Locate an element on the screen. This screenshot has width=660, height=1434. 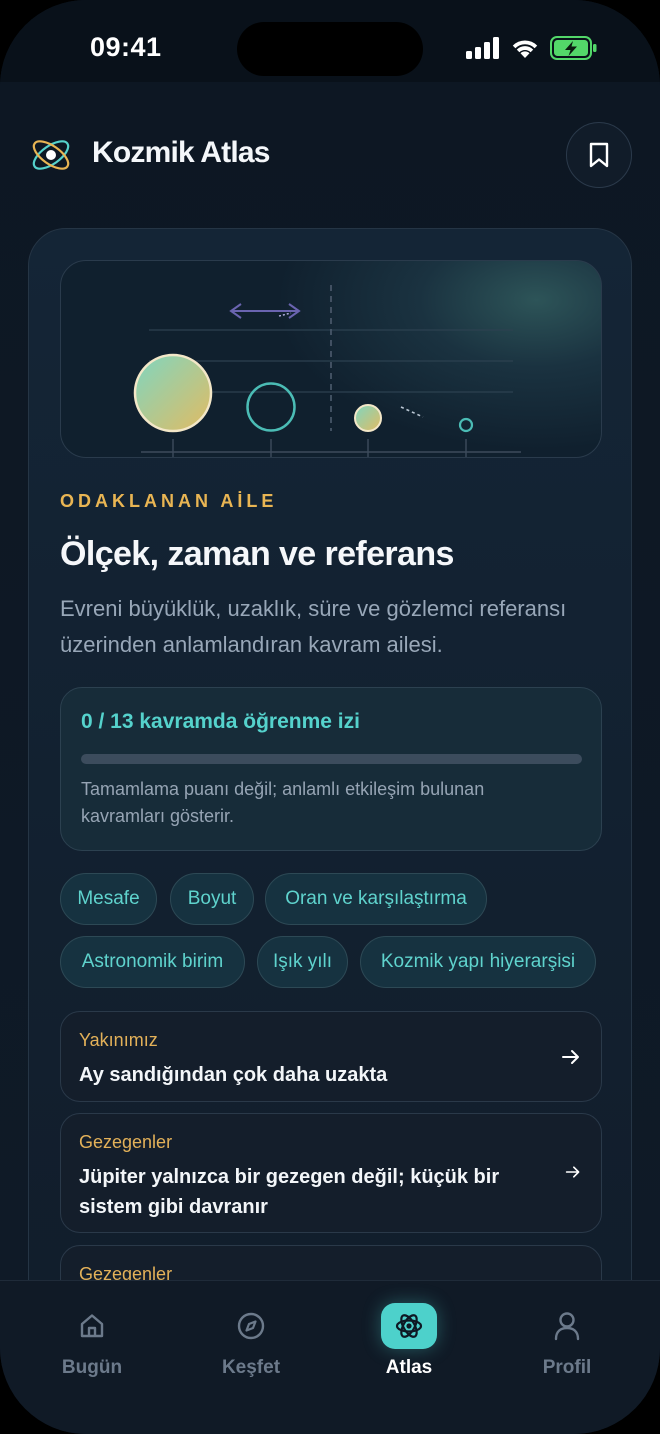
bookmark-icon is located at coordinates (599, 155).